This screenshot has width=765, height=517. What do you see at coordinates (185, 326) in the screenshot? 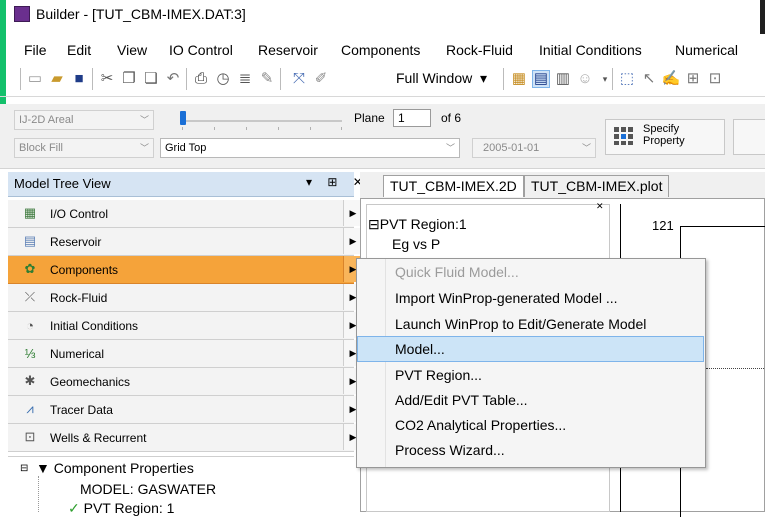
I see `nav-item-initial-conditions: ◔ Initial Conditions ▶` at bounding box center [185, 326].